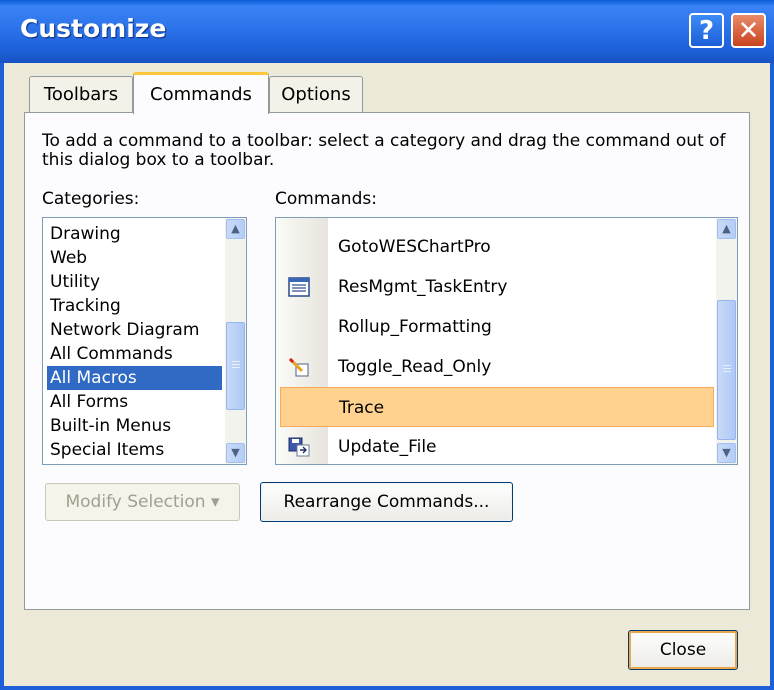  Describe the element at coordinates (134, 354) in the screenshot. I see `category-item: All Commands` at that location.